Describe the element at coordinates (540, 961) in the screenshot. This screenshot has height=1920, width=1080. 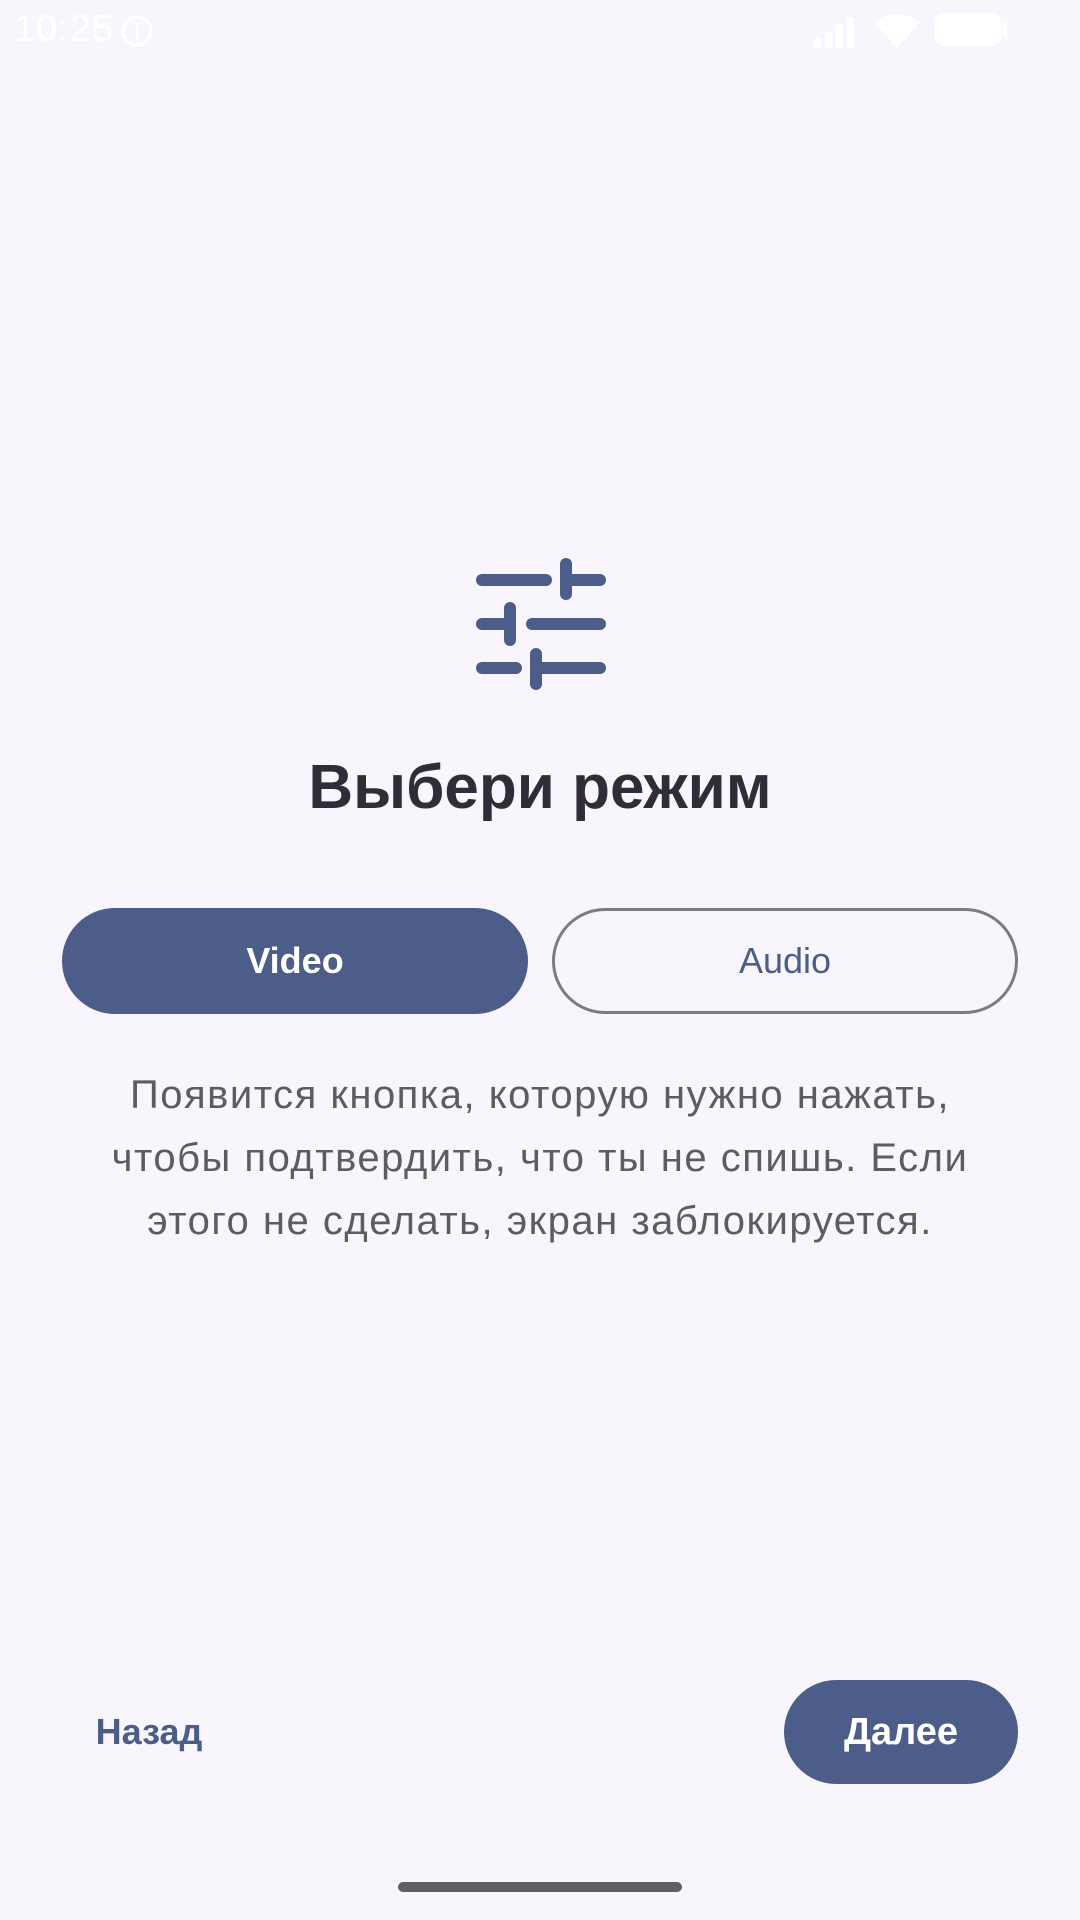
I see `mode-toggle: Video Audio` at that location.